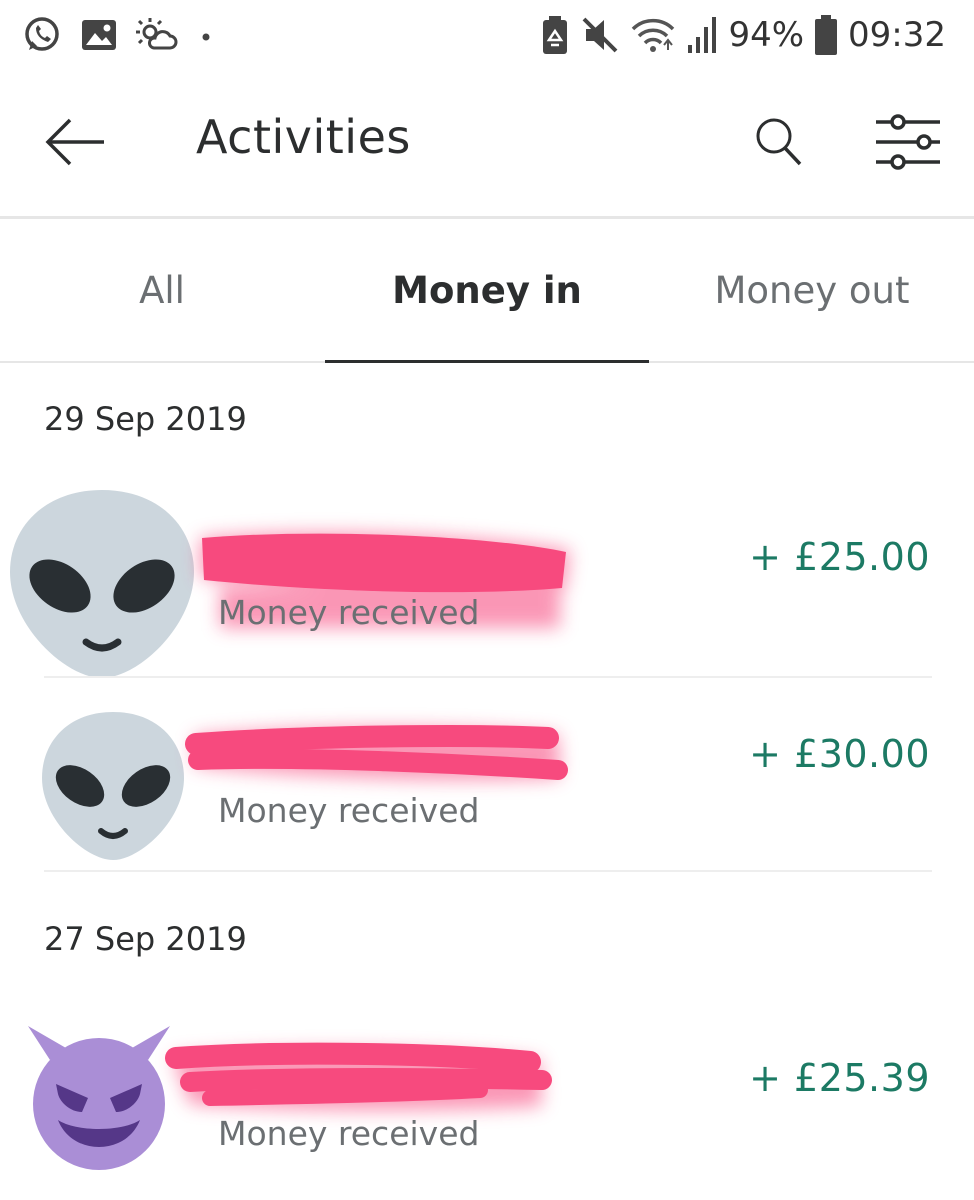 This screenshot has height=1200, width=974. Describe the element at coordinates (812, 290) in the screenshot. I see `tab-money-out: Money out` at that location.